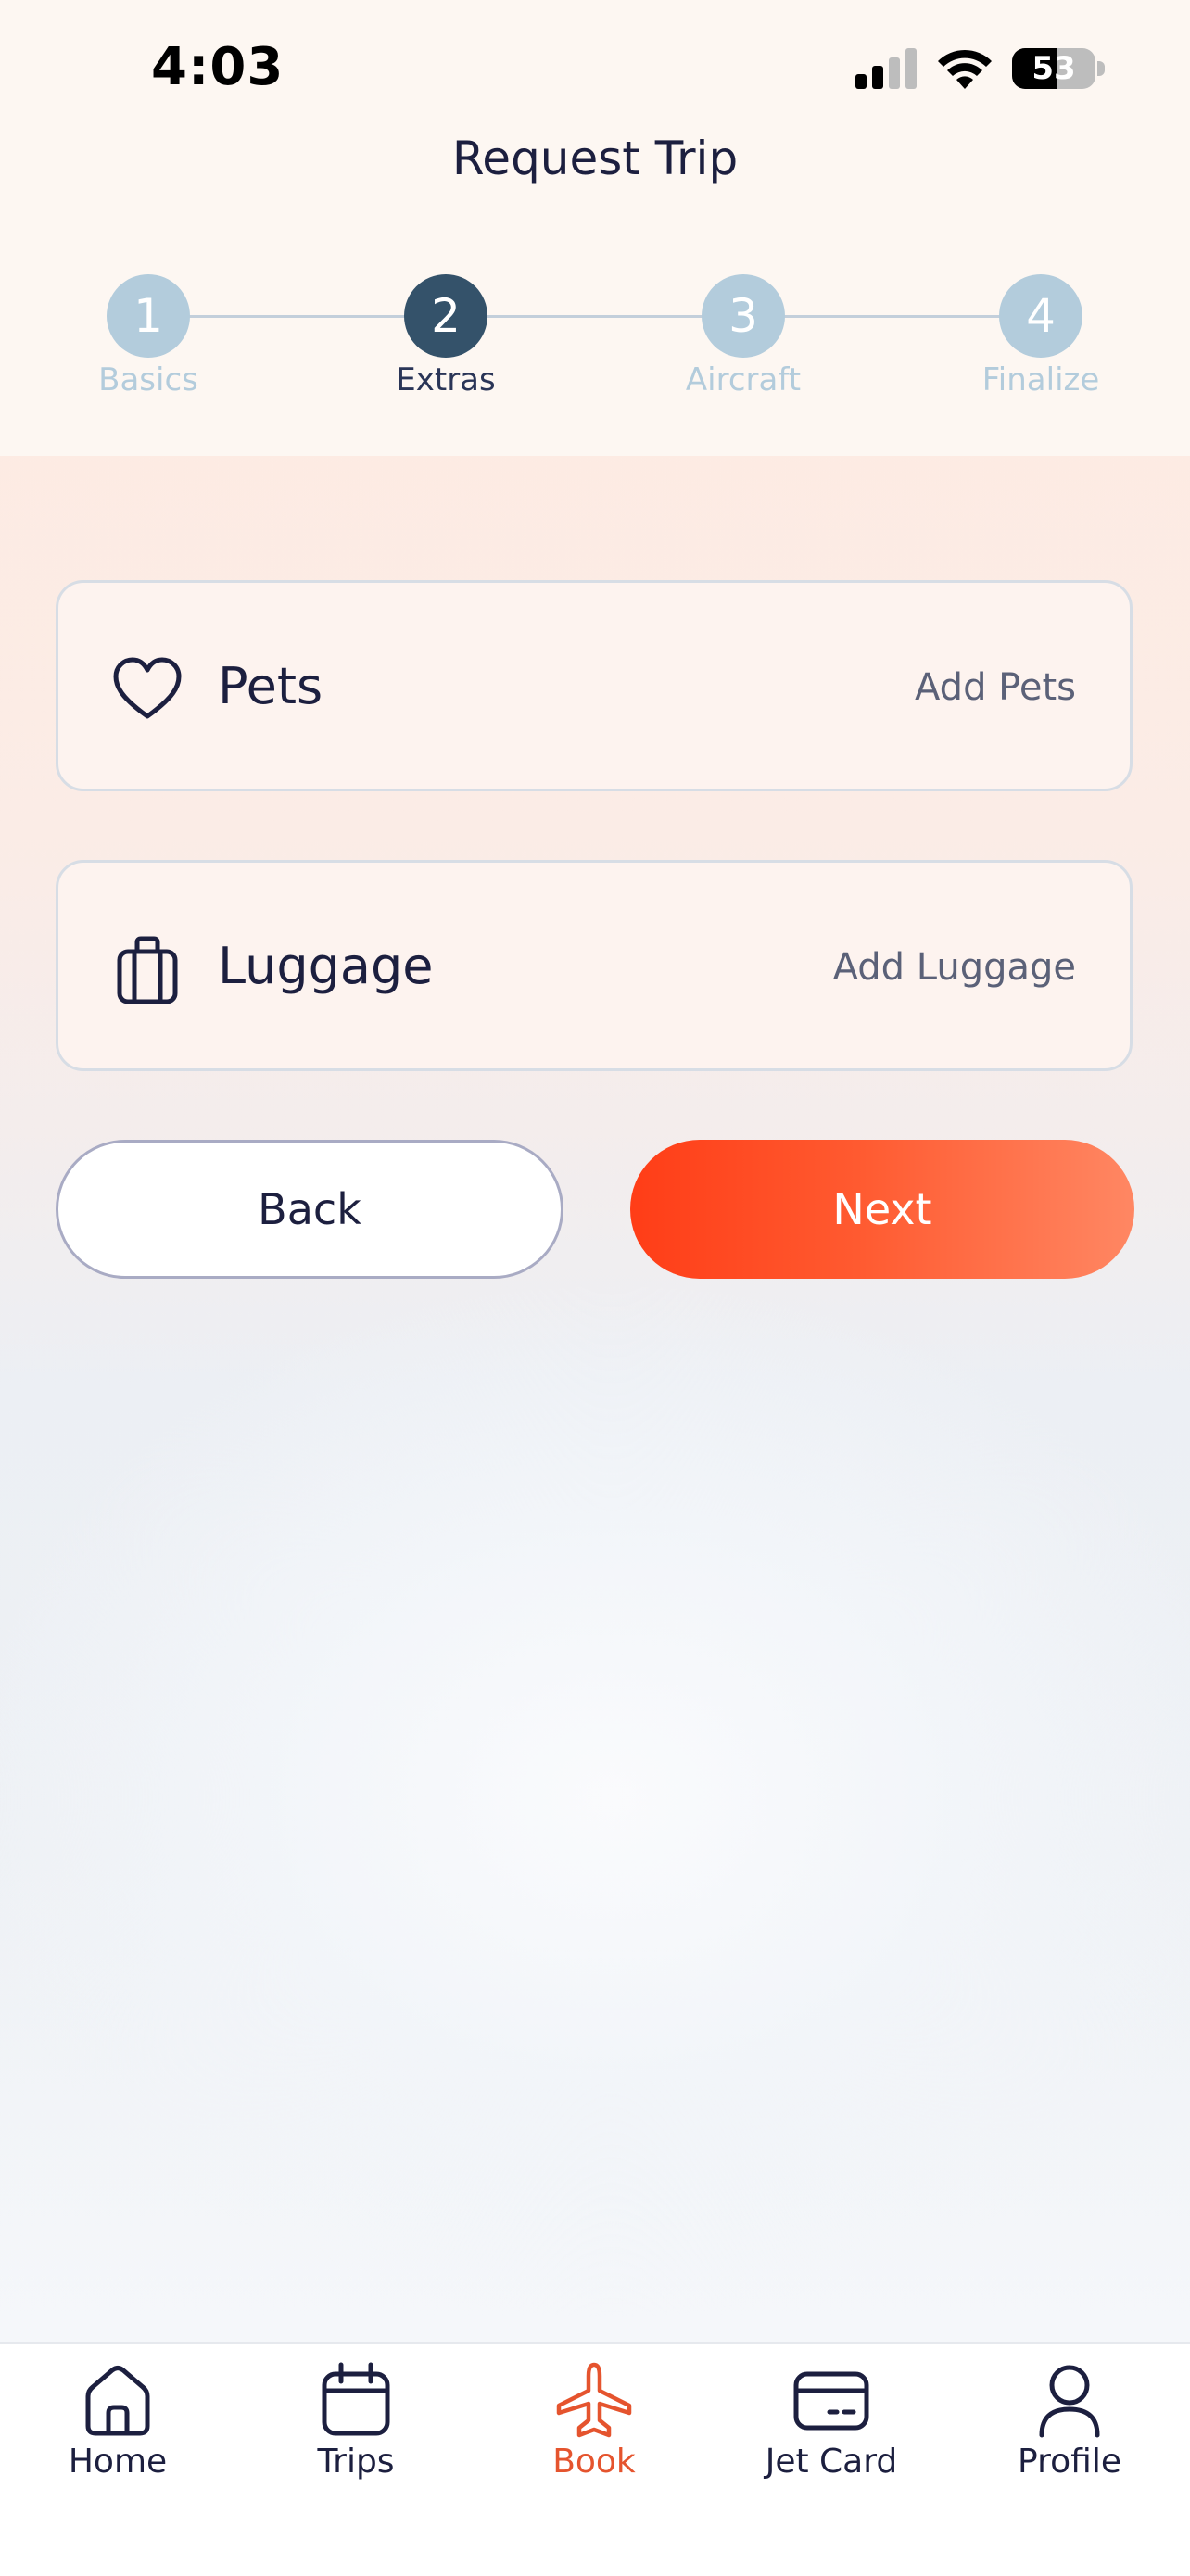  I want to click on back-button: Back, so click(309, 1209).